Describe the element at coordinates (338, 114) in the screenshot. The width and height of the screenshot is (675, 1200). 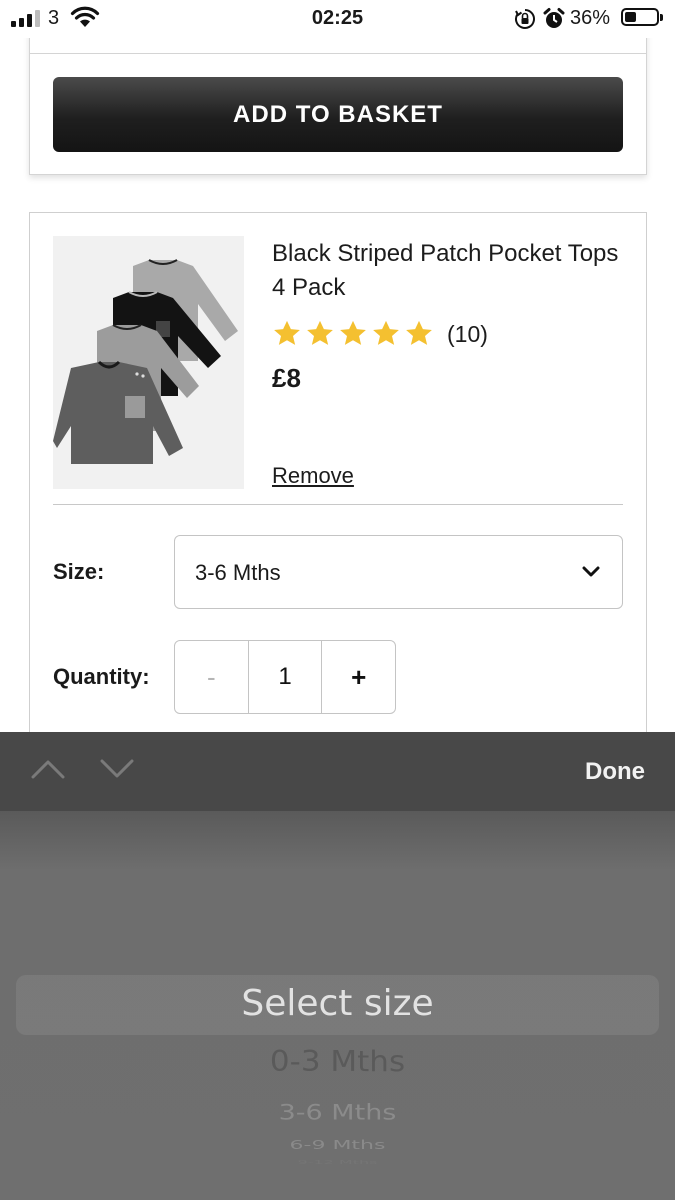
I see `add-to-basket-button: ADD TO BASKET` at that location.